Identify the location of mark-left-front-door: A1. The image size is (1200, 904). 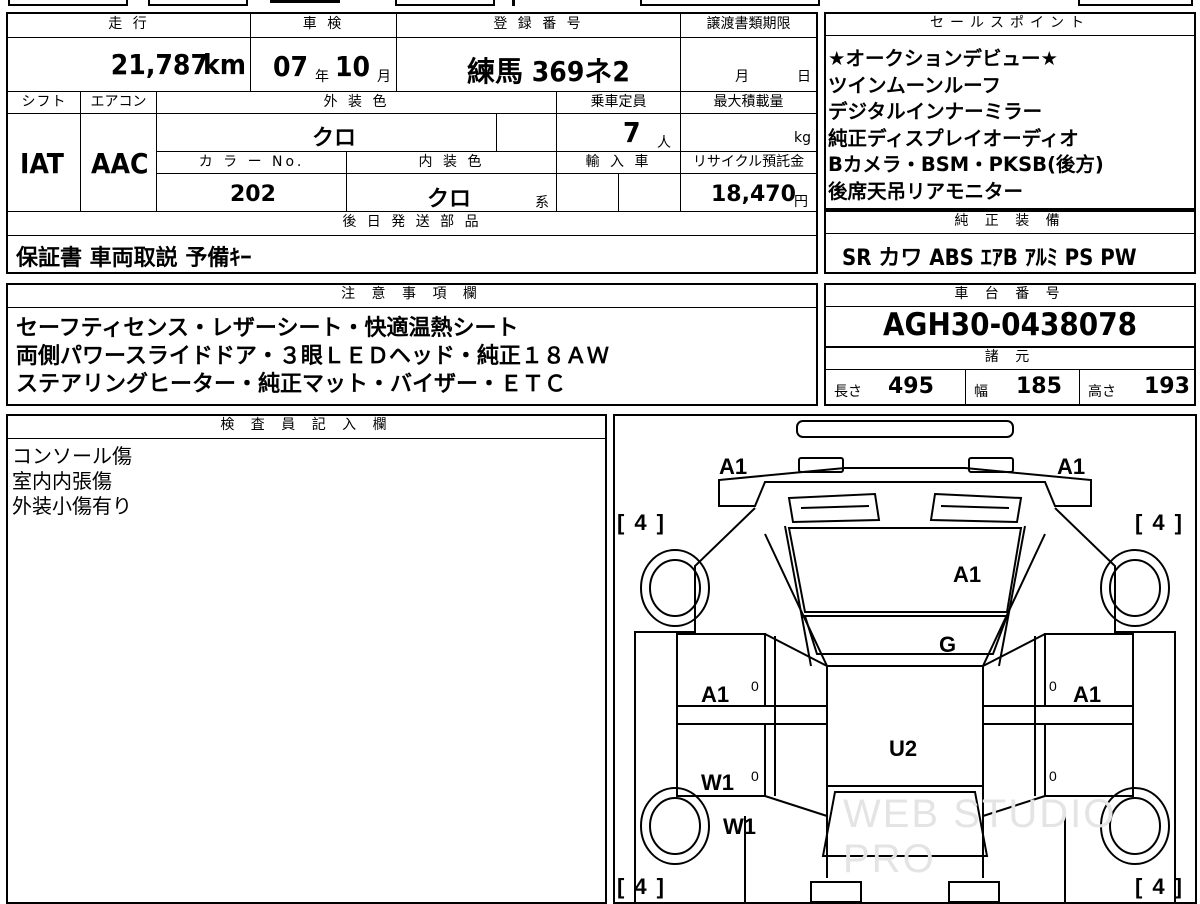
(715, 694).